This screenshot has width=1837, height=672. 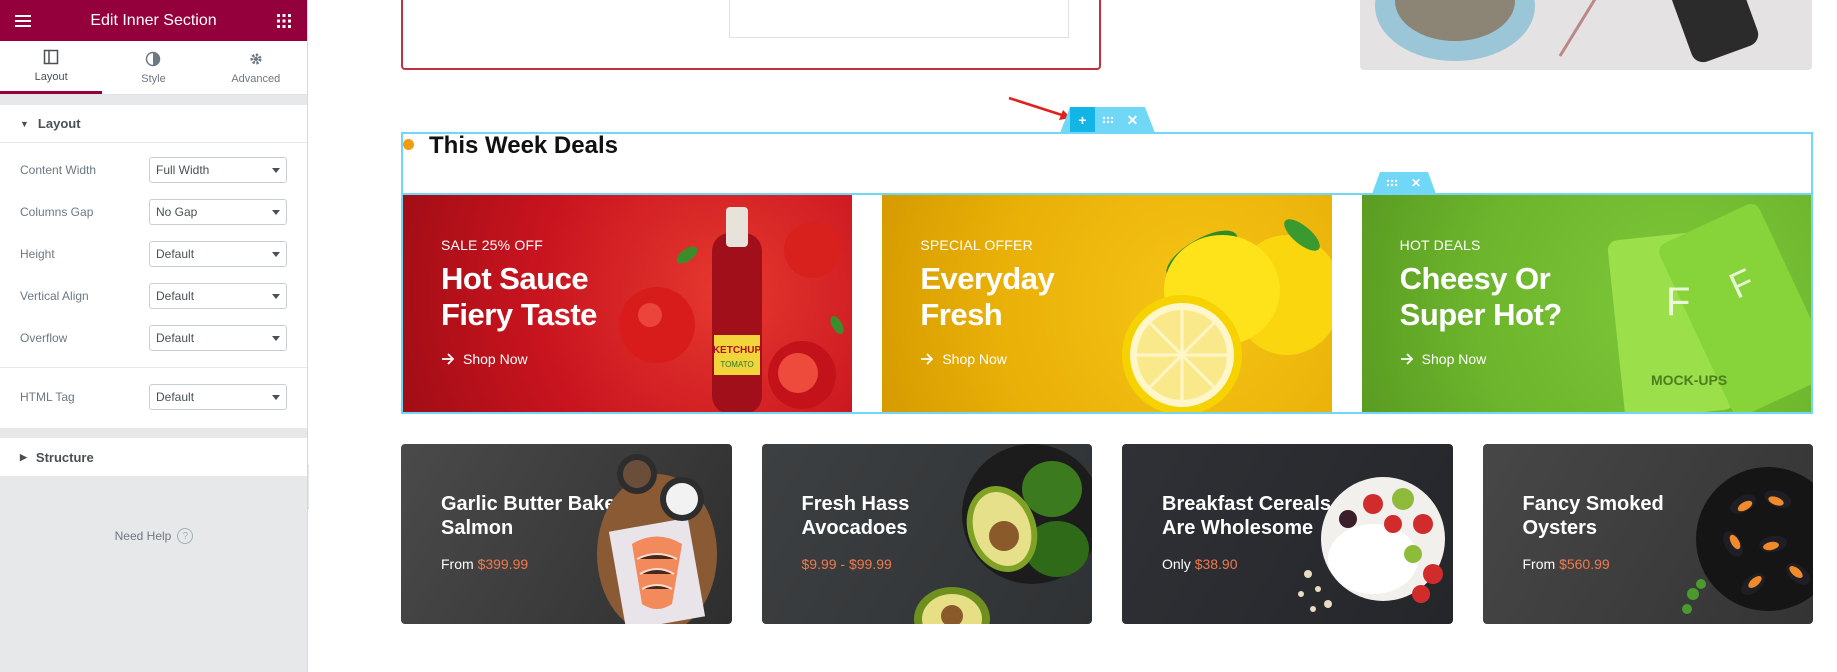 I want to click on layout-icon, so click(x=51, y=57).